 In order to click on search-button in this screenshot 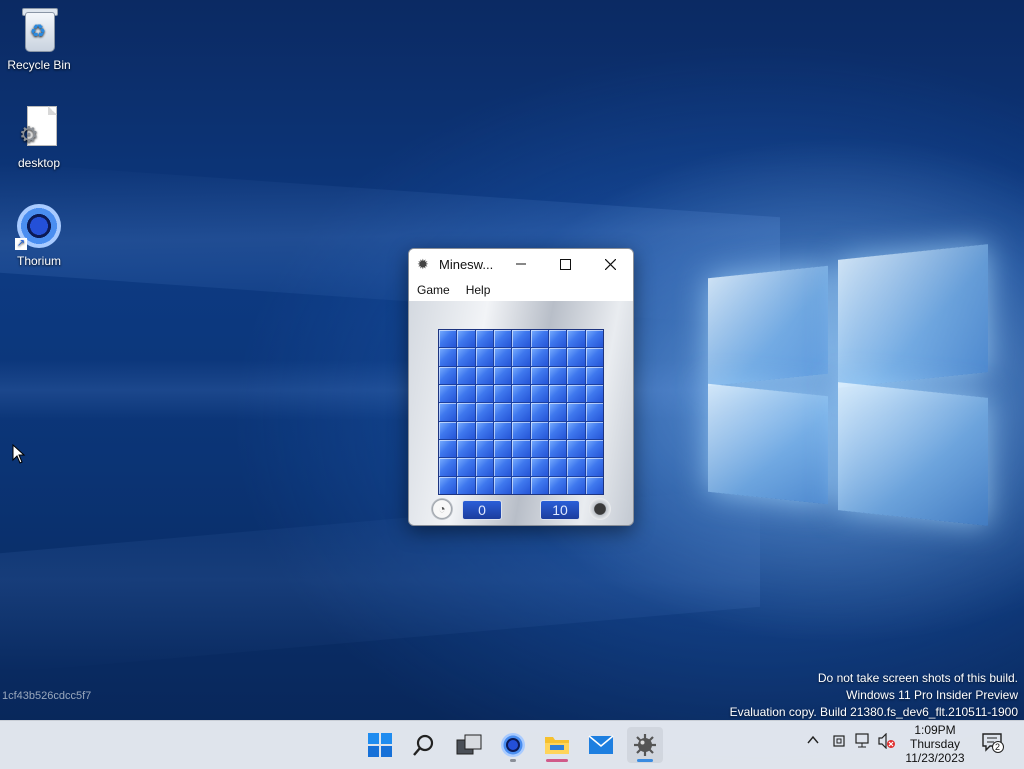, I will do `click(424, 745)`.